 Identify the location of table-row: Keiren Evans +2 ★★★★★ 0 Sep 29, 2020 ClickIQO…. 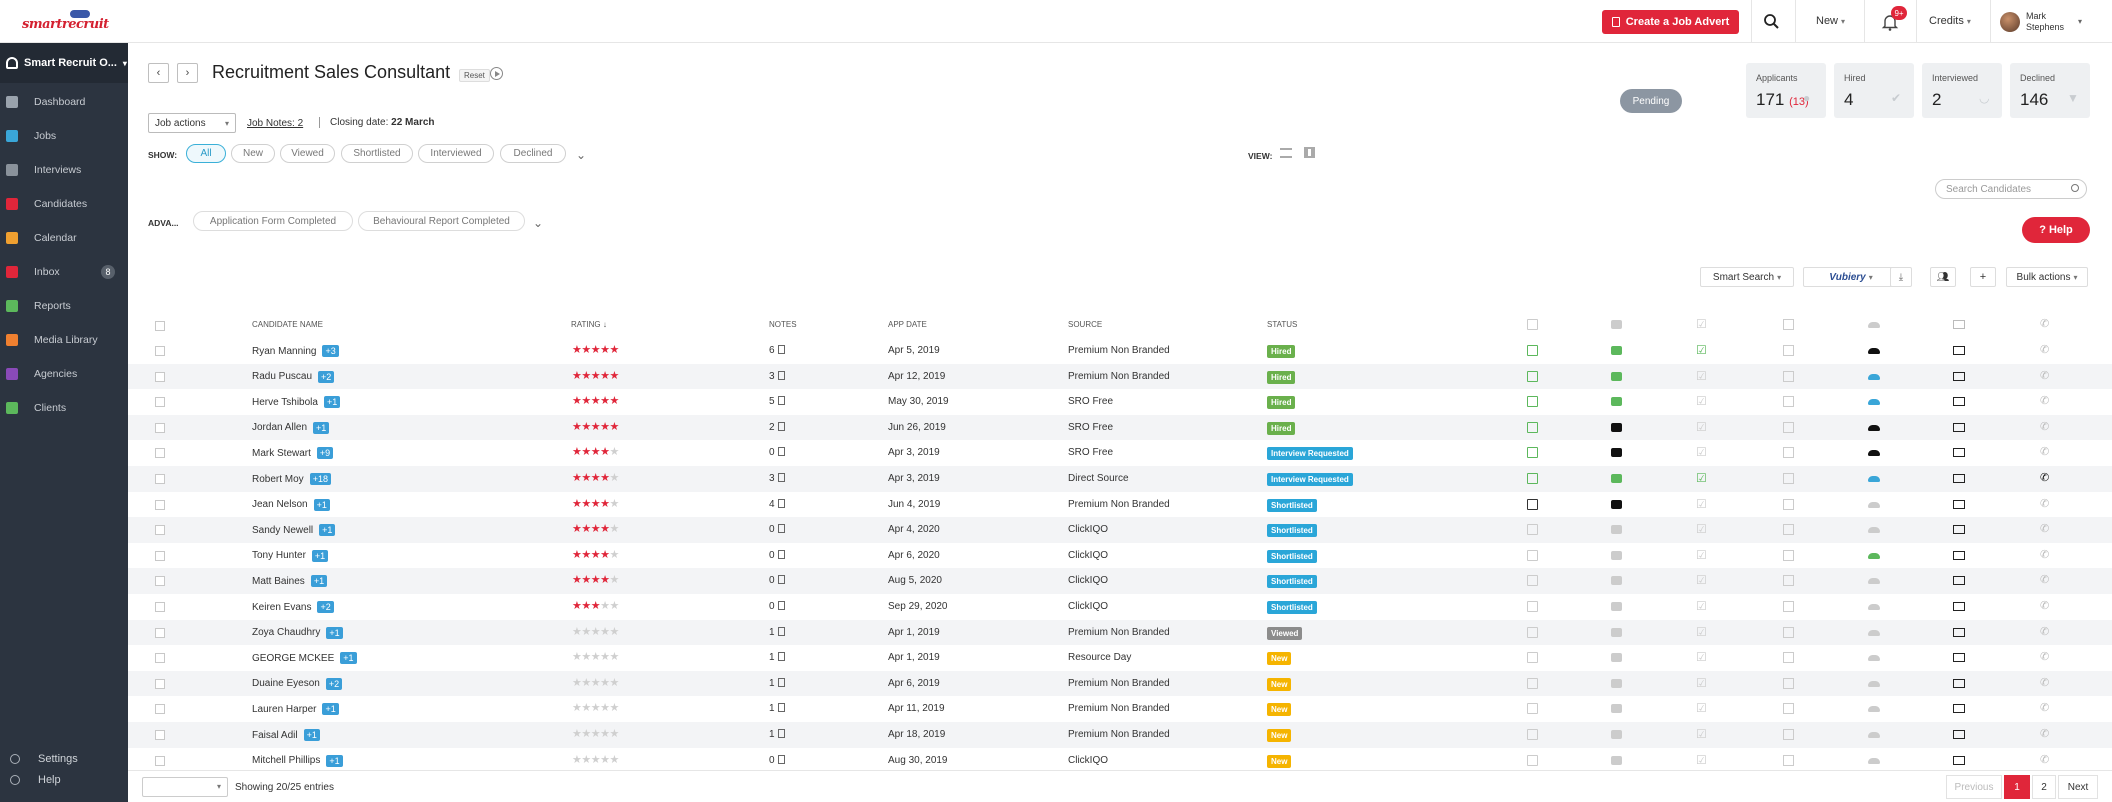
(1120, 607).